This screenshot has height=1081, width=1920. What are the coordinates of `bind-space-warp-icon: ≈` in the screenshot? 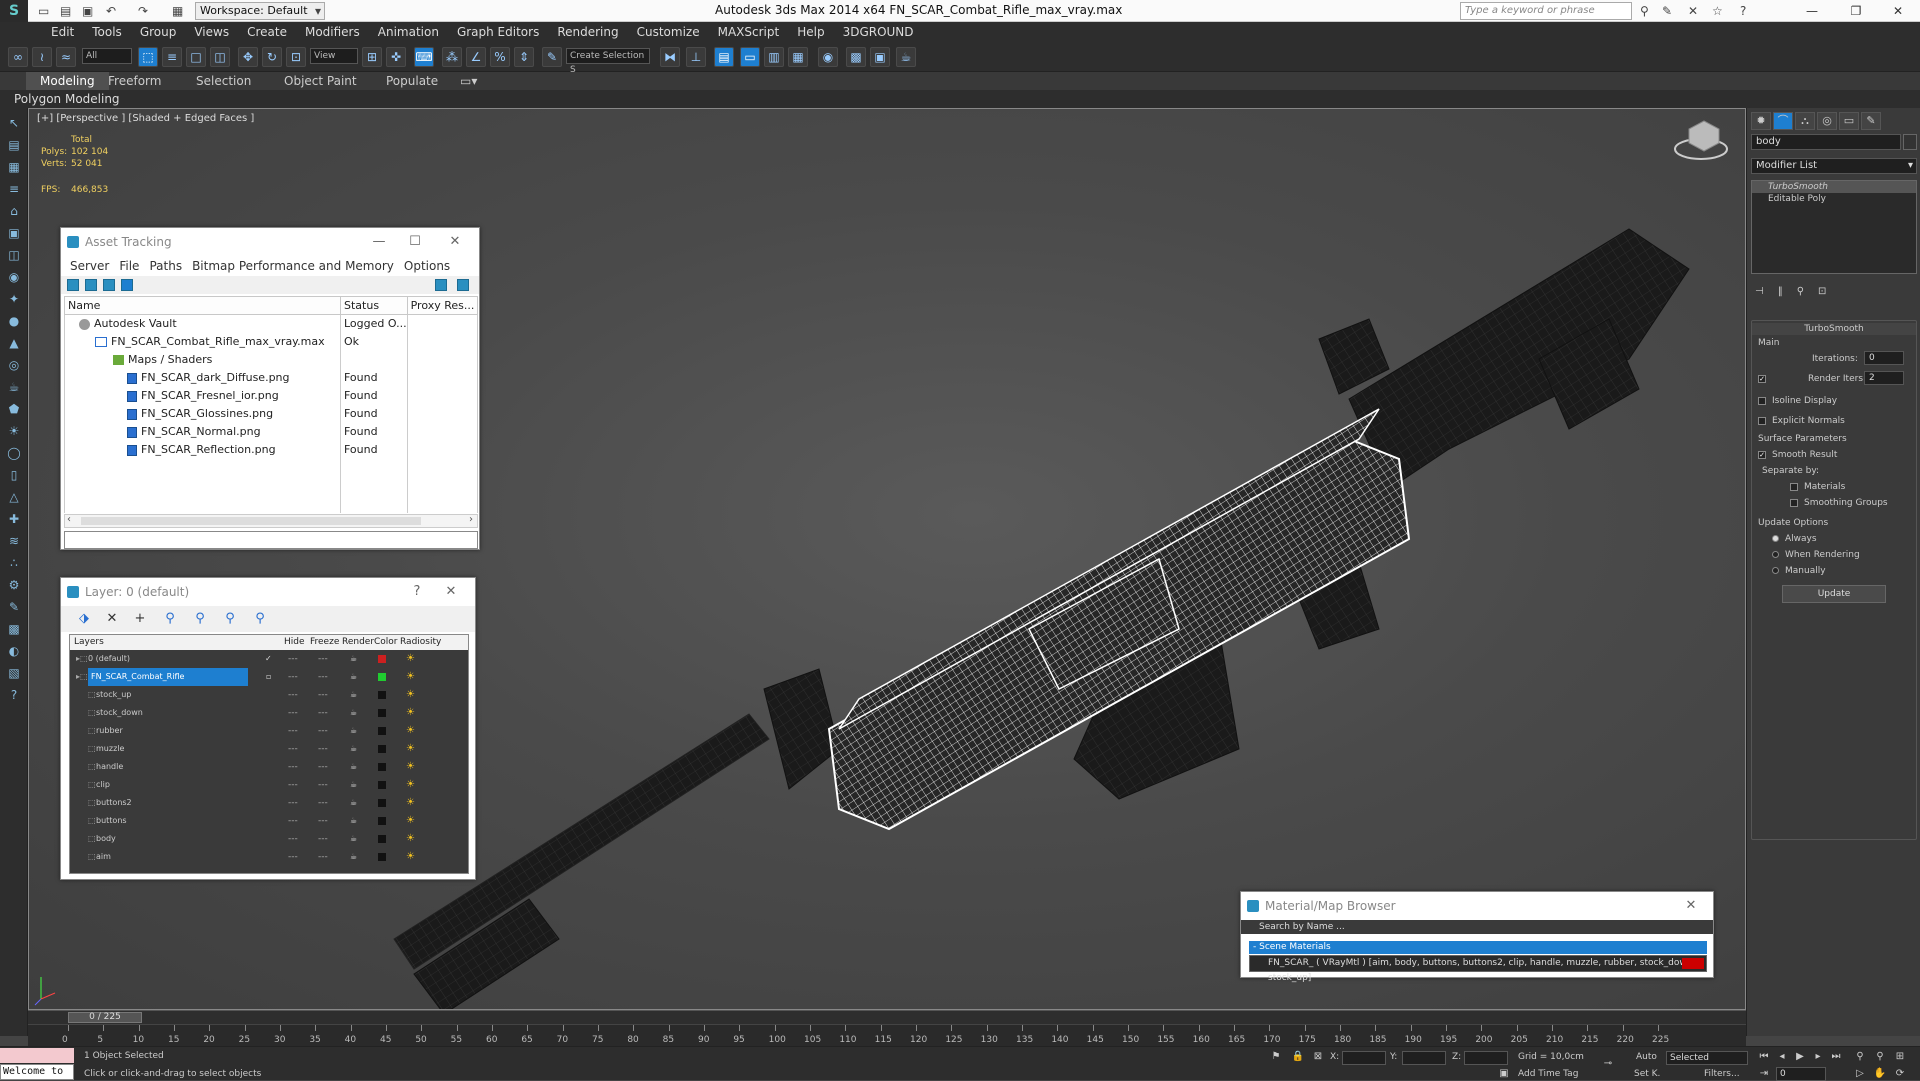 It's located at (66, 57).